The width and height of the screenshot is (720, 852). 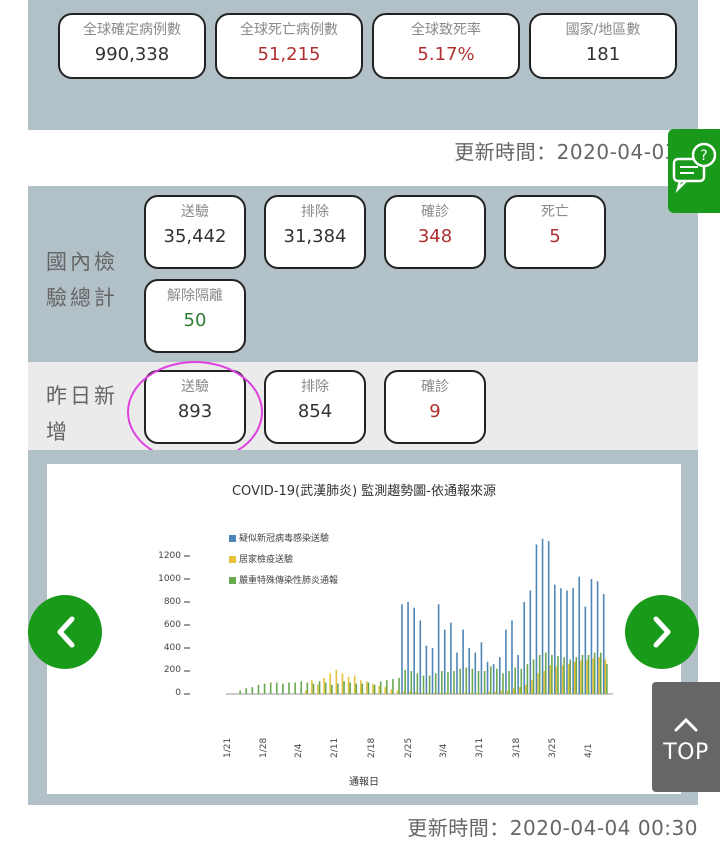 I want to click on domestic-released-card: 解除隔離 50, so click(x=195, y=316).